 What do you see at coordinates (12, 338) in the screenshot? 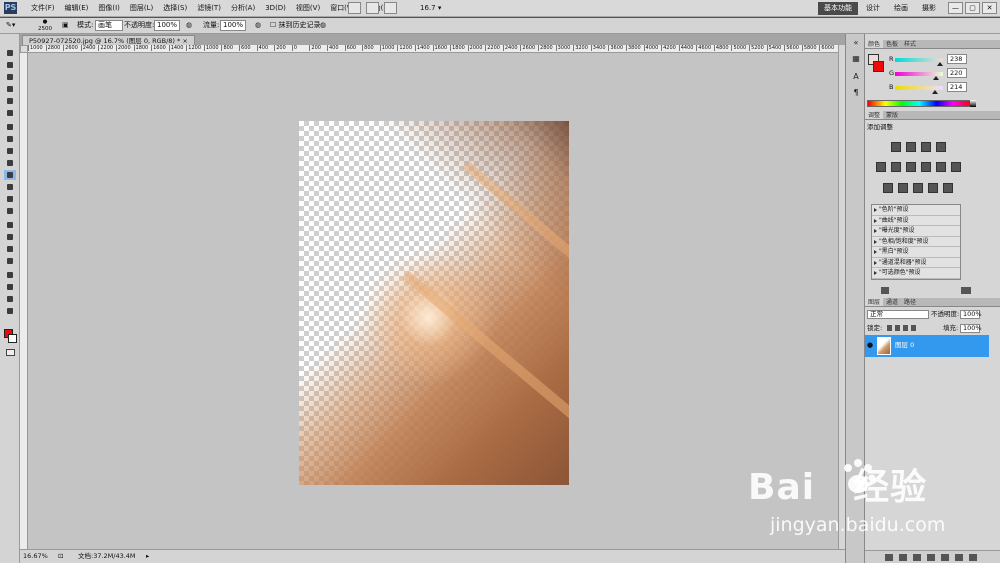
I see `background-color-swatch` at bounding box center [12, 338].